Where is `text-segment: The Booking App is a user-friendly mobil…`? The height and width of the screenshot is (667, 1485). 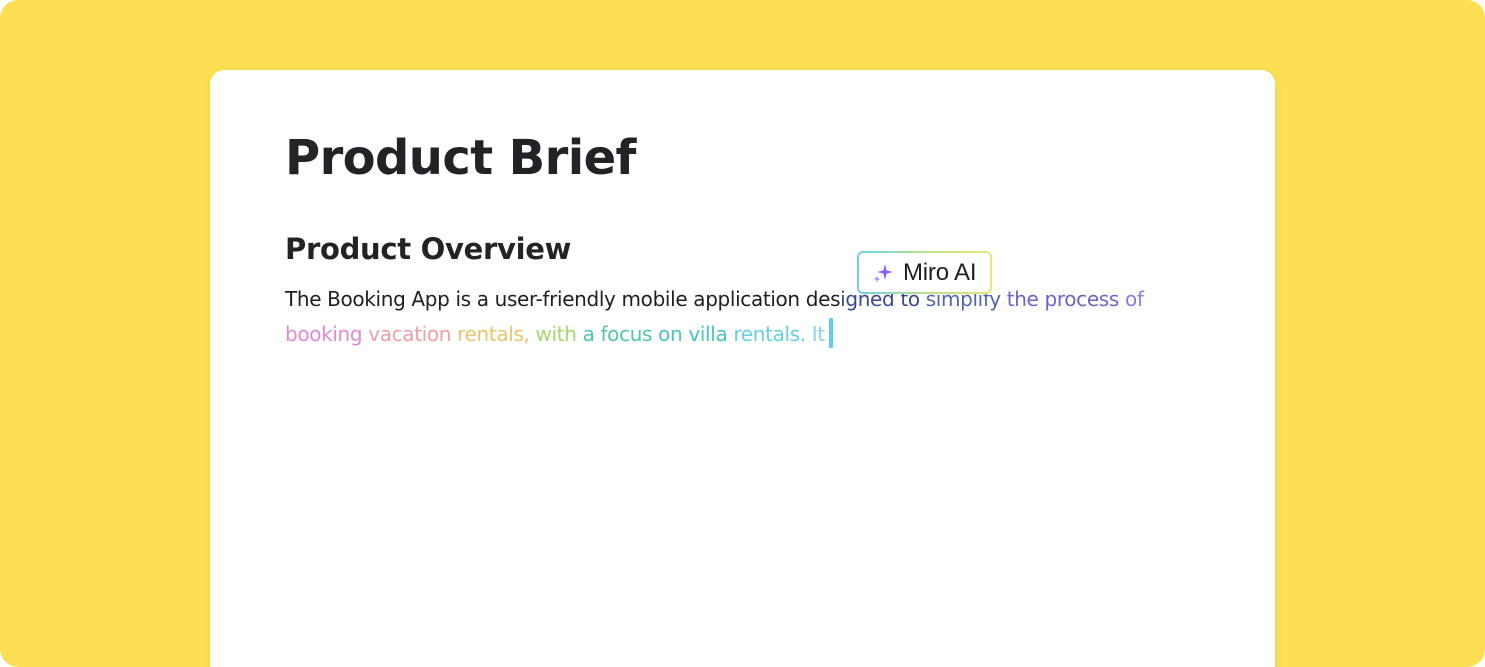 text-segment: The Booking App is a user-friendly mobil… is located at coordinates (563, 299).